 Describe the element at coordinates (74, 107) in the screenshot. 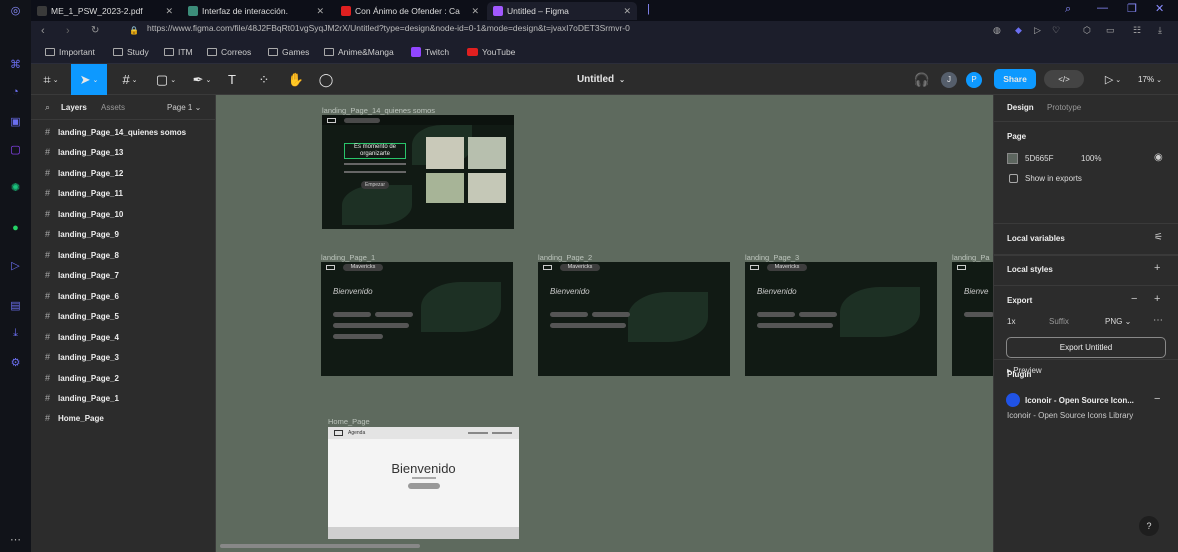

I see `tab-layers: Layers` at that location.